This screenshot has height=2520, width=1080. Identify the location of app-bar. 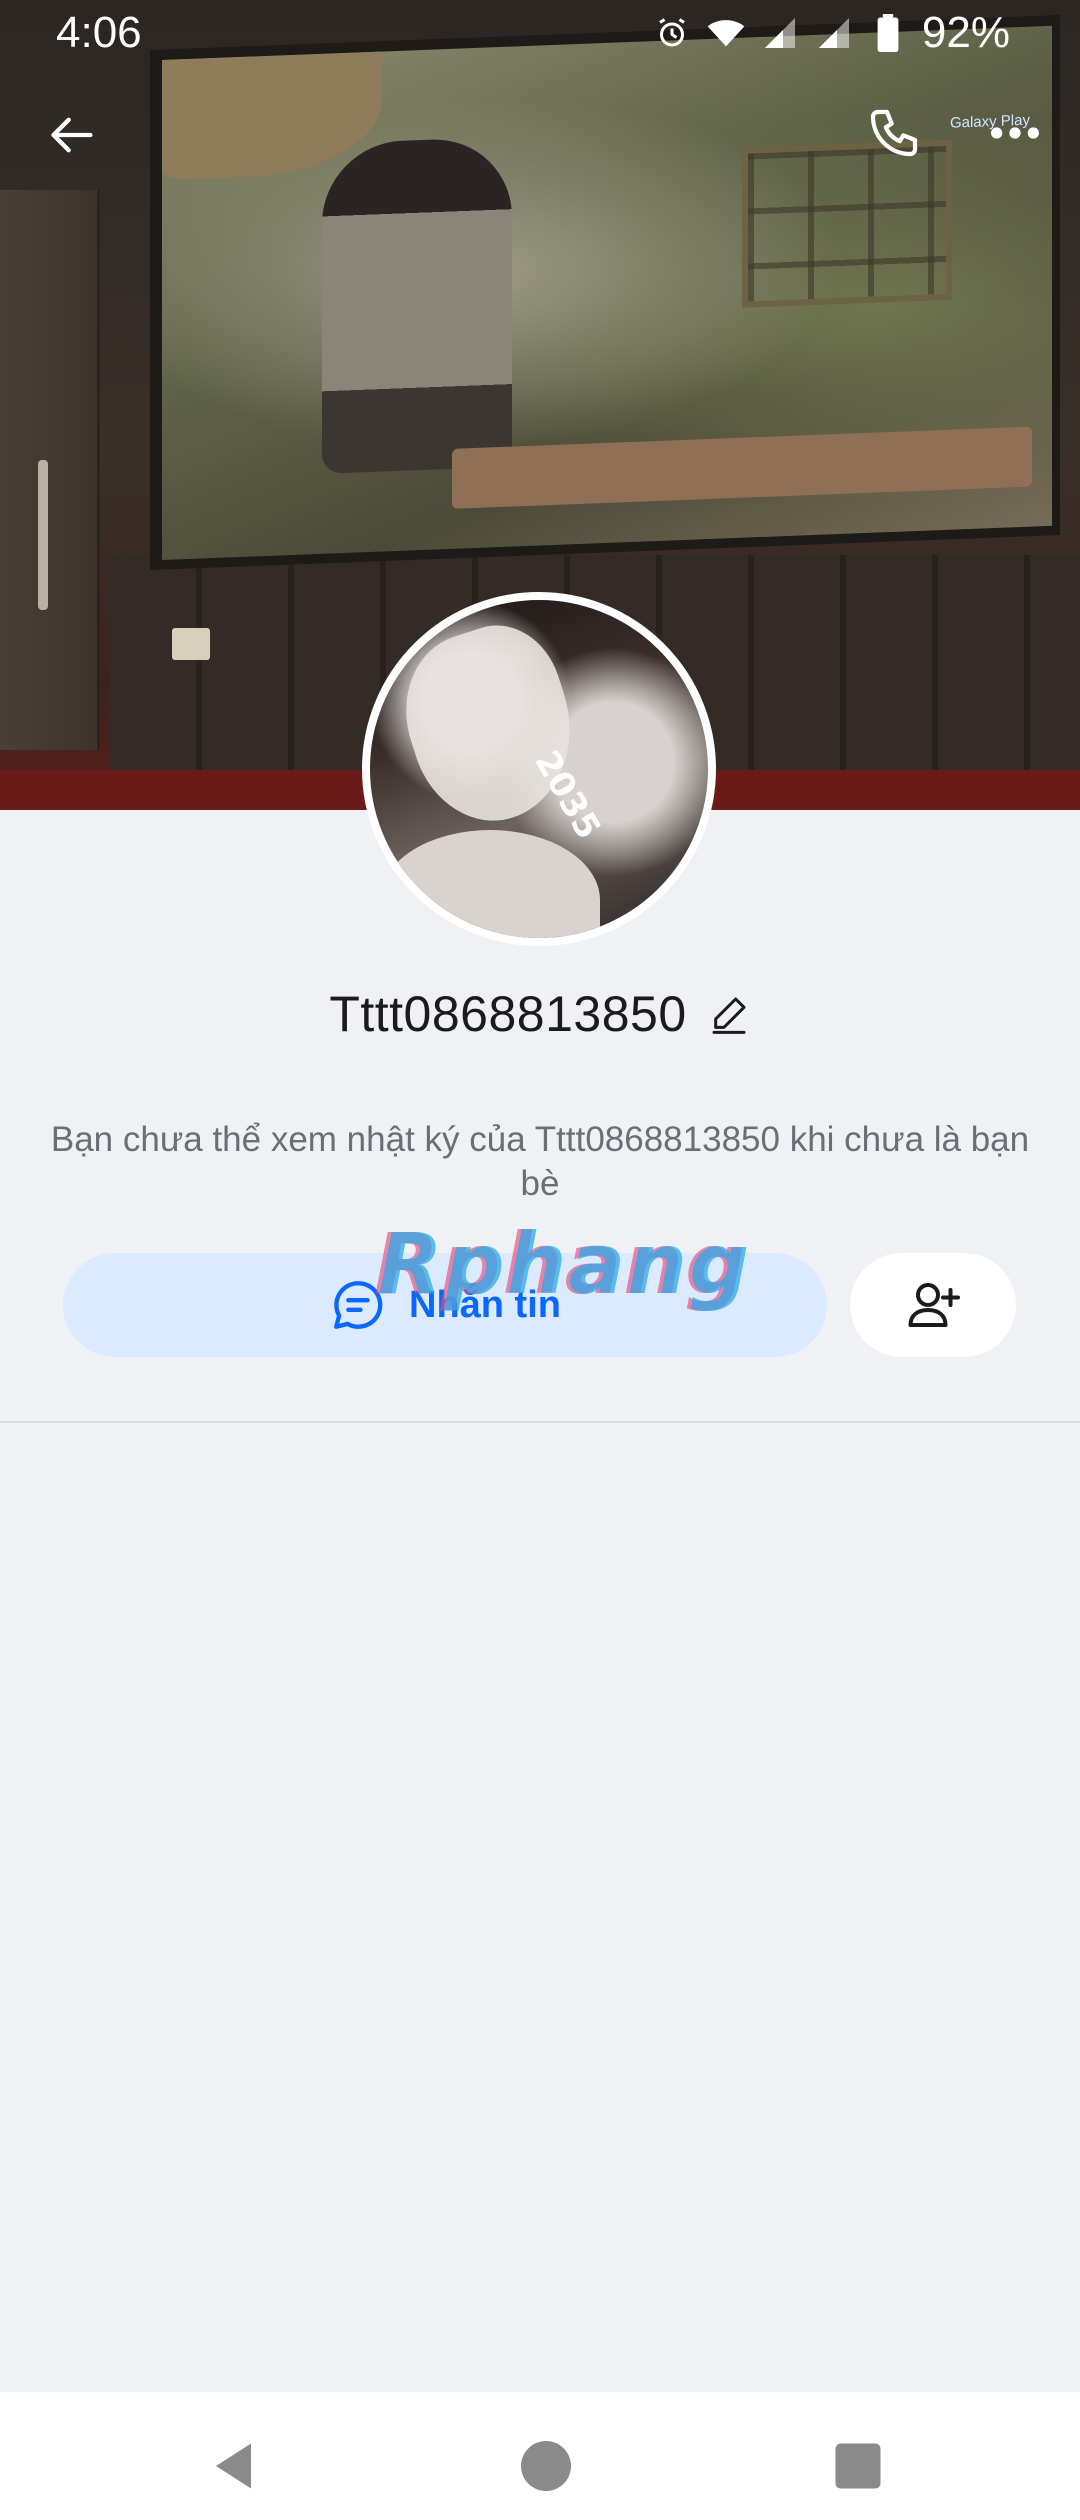
(540, 130).